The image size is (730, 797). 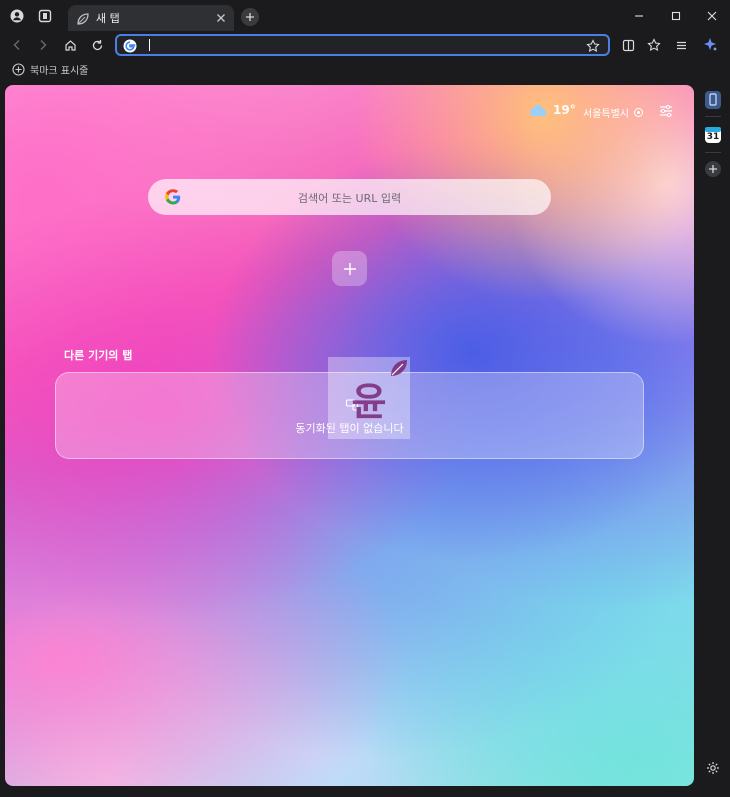 I want to click on split-view-icon, so click(x=628, y=45).